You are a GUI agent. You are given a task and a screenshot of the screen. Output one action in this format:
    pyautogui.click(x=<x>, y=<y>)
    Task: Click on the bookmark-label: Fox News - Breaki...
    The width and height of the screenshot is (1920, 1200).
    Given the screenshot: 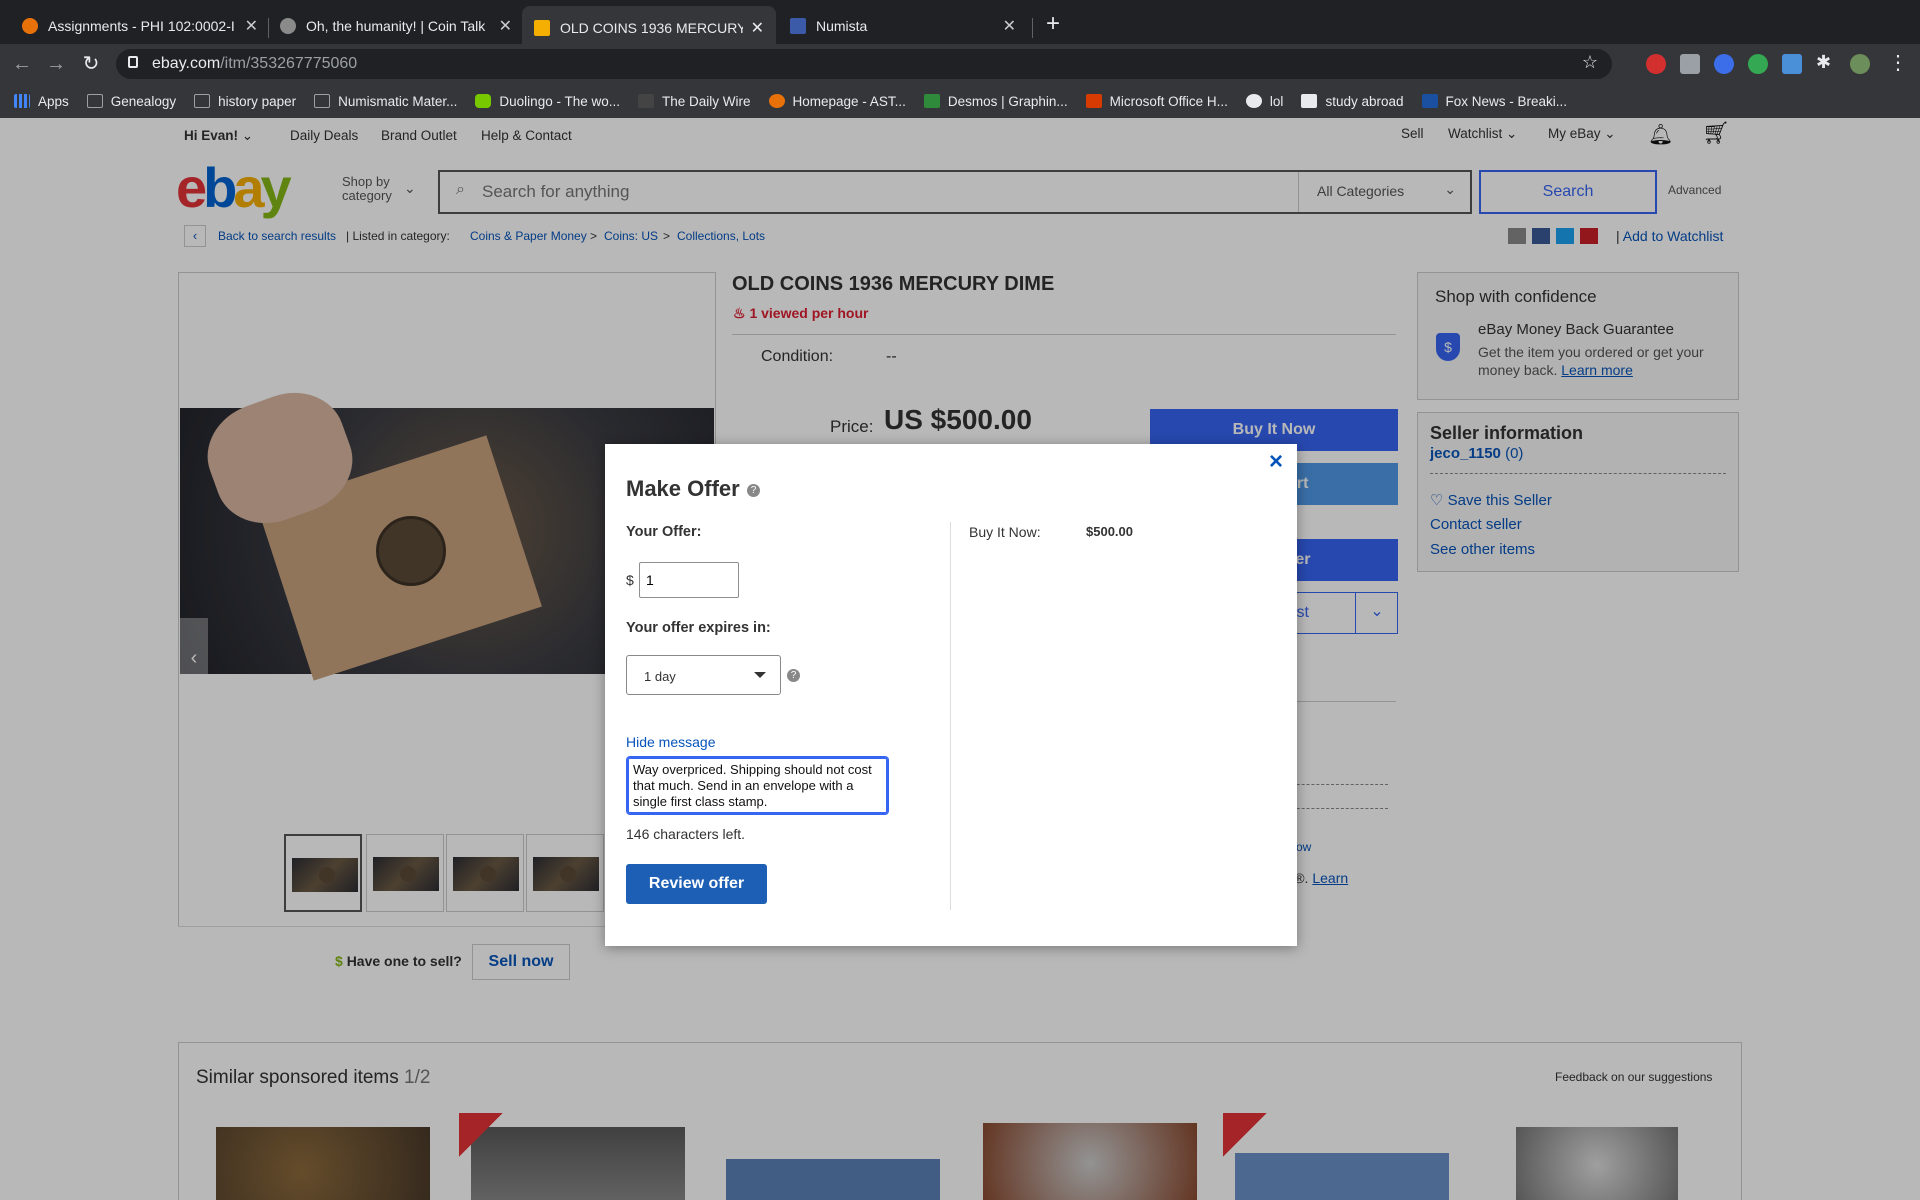 What is the action you would take?
    pyautogui.click(x=1506, y=101)
    